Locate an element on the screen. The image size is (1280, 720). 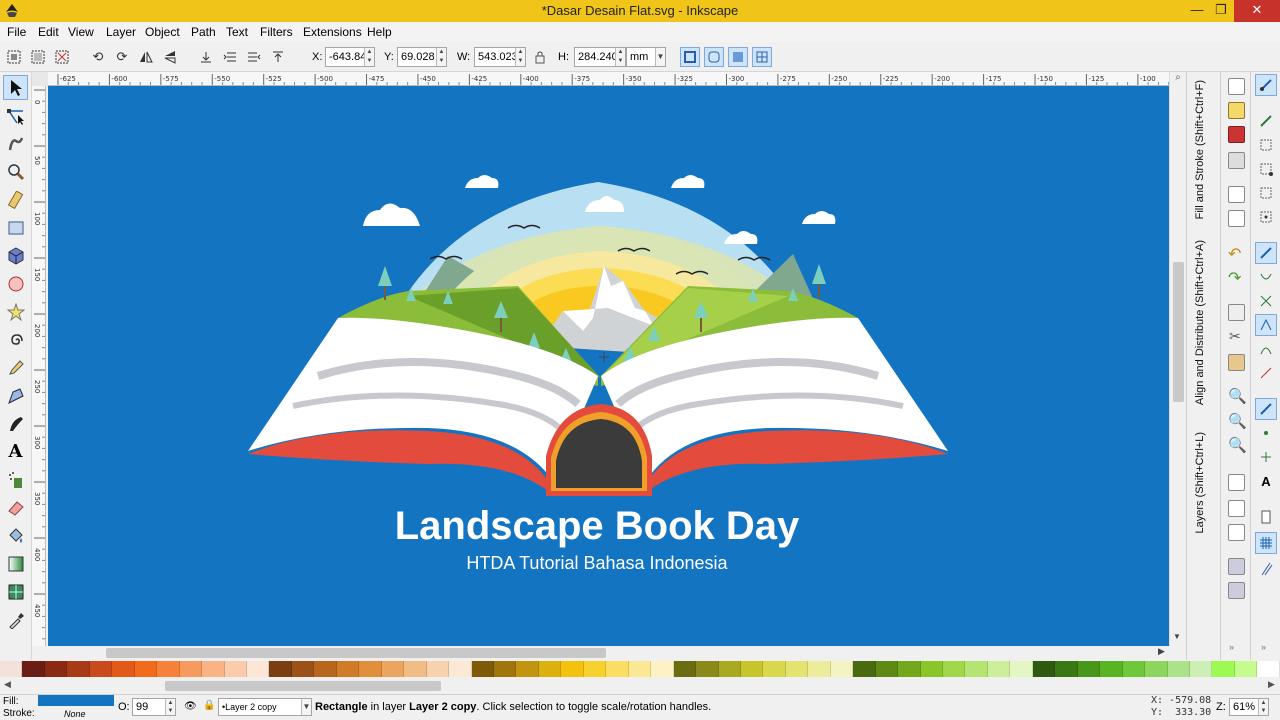
h-input: 284.240 ▲ ▼ is located at coordinates (600, 57).